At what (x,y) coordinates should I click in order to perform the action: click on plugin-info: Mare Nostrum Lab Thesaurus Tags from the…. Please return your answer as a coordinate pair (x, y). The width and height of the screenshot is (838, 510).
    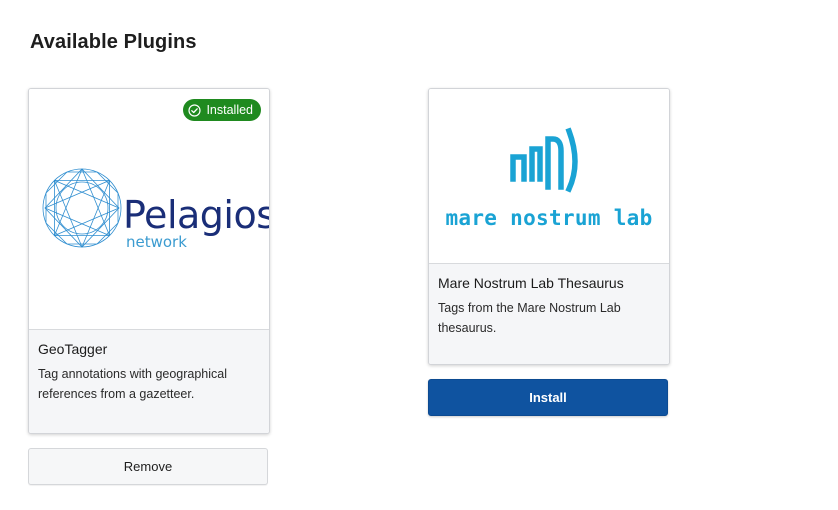
    Looking at the image, I should click on (549, 314).